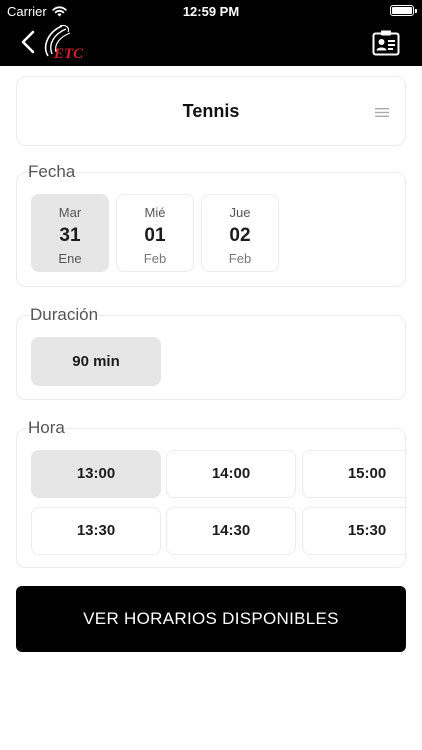 Image resolution: width=422 pixels, height=750 pixels. I want to click on battery-icon, so click(403, 10).